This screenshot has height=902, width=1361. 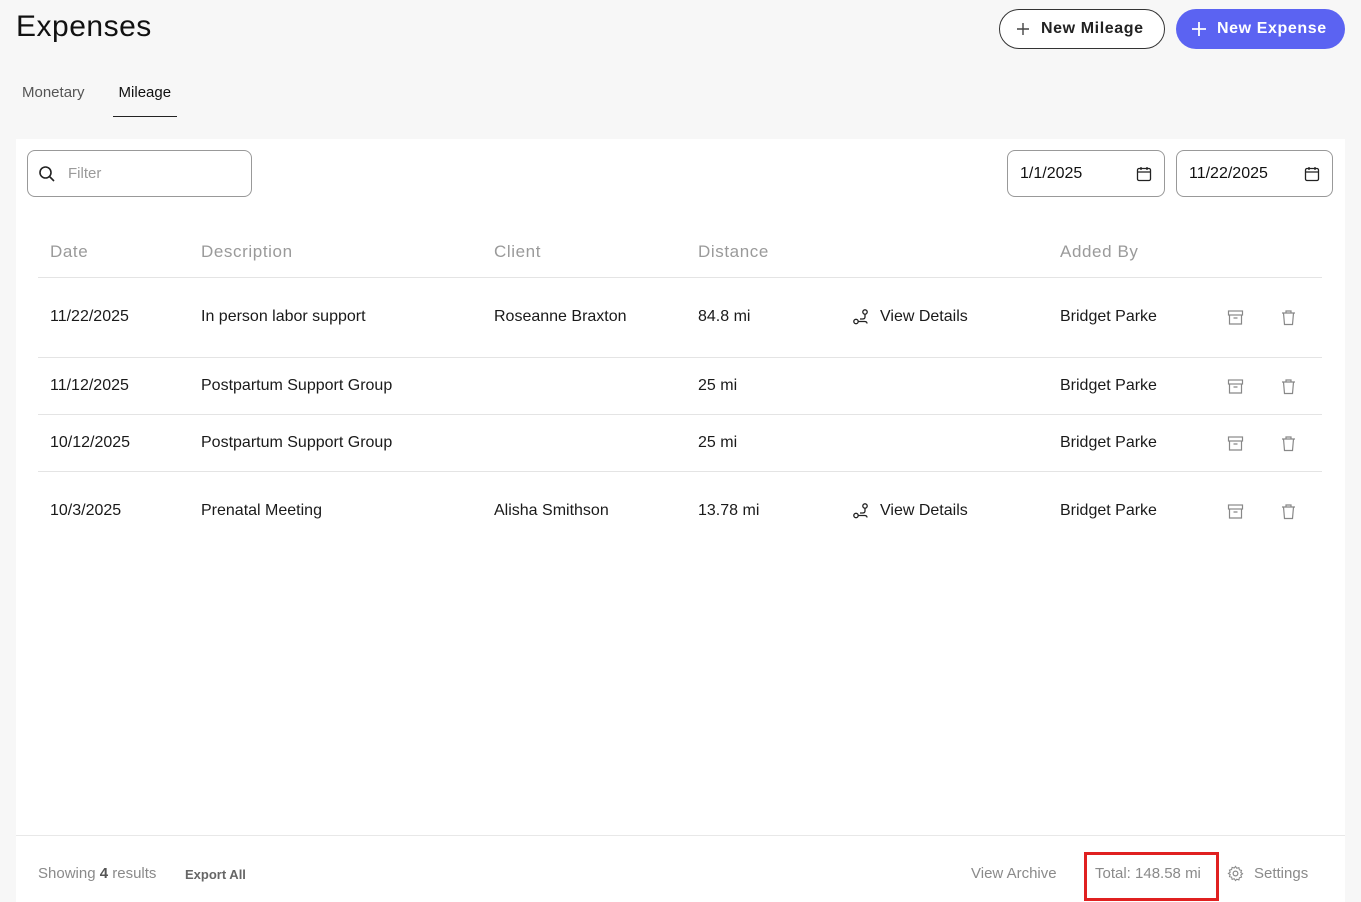 What do you see at coordinates (89, 316) in the screenshot?
I see `row-date: 11/22/2025` at bounding box center [89, 316].